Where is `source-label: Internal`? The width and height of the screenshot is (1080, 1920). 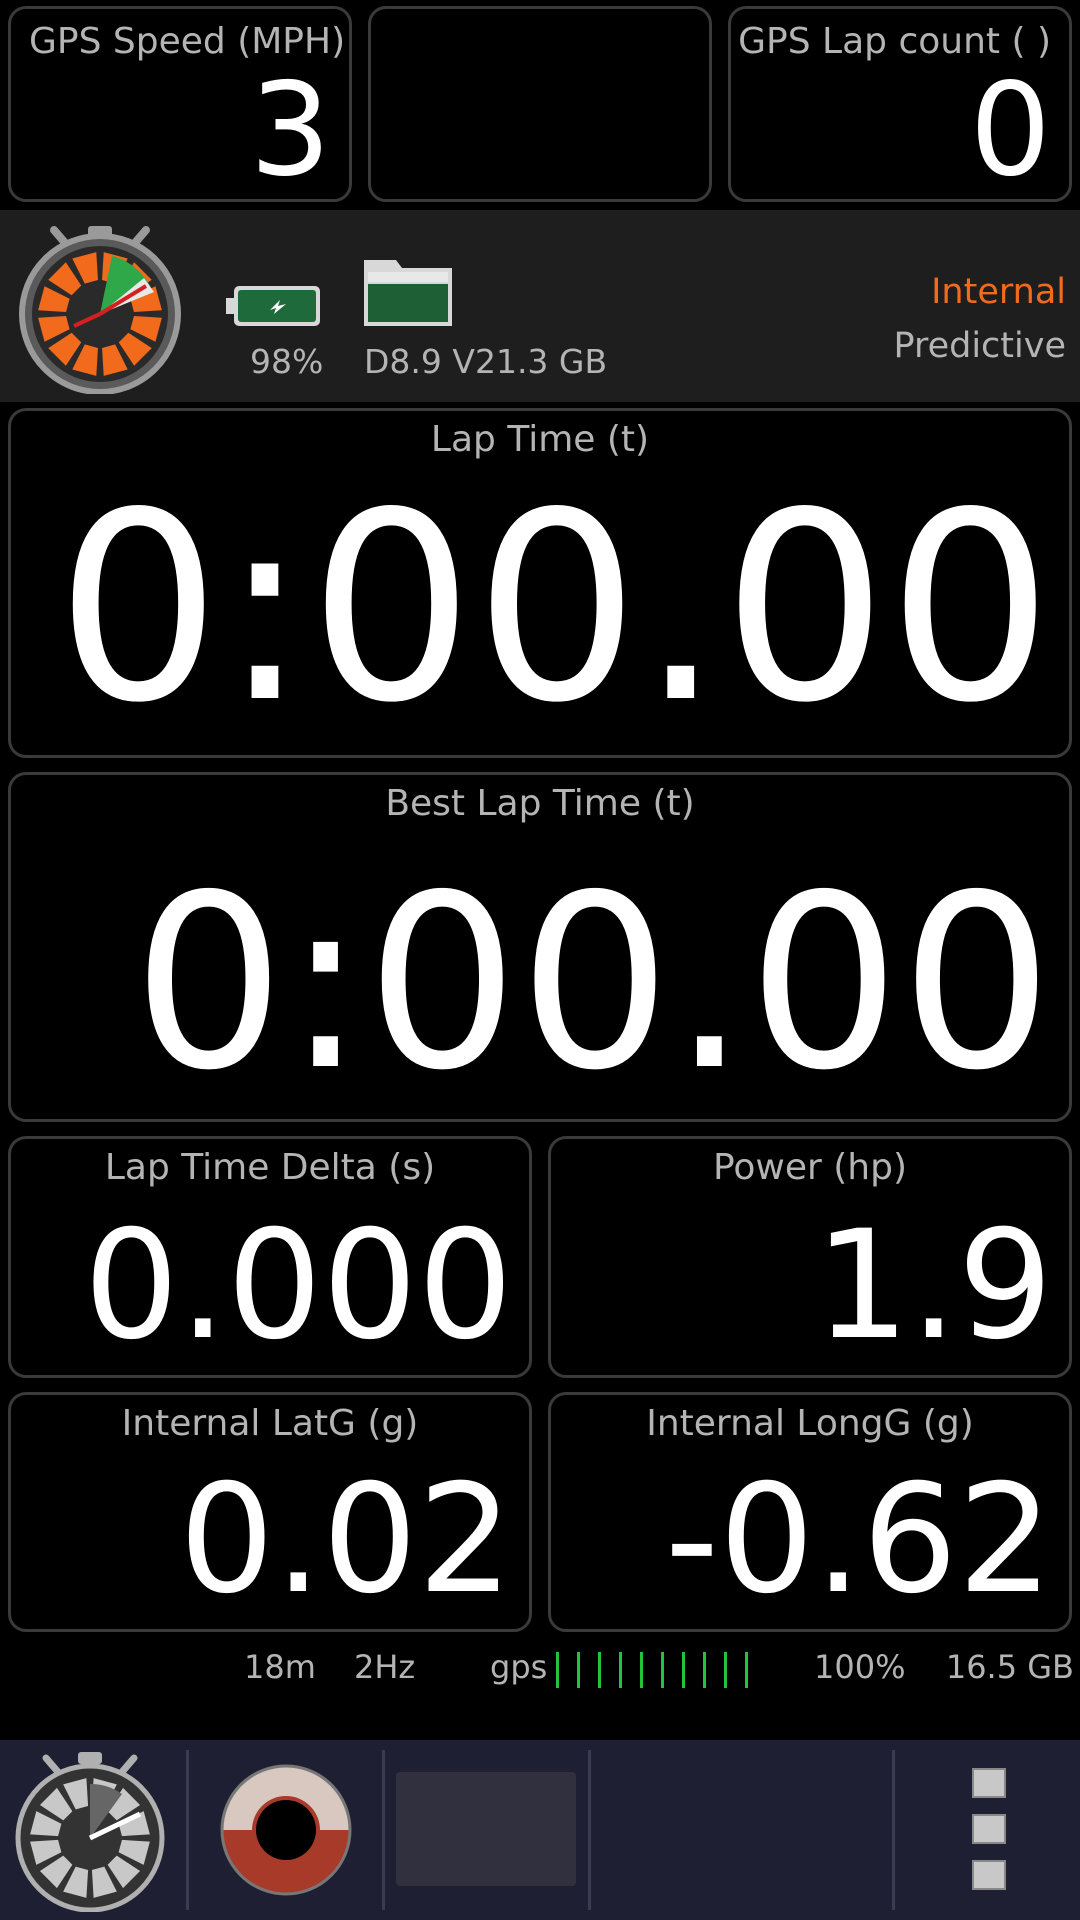
source-label: Internal is located at coordinates (998, 292).